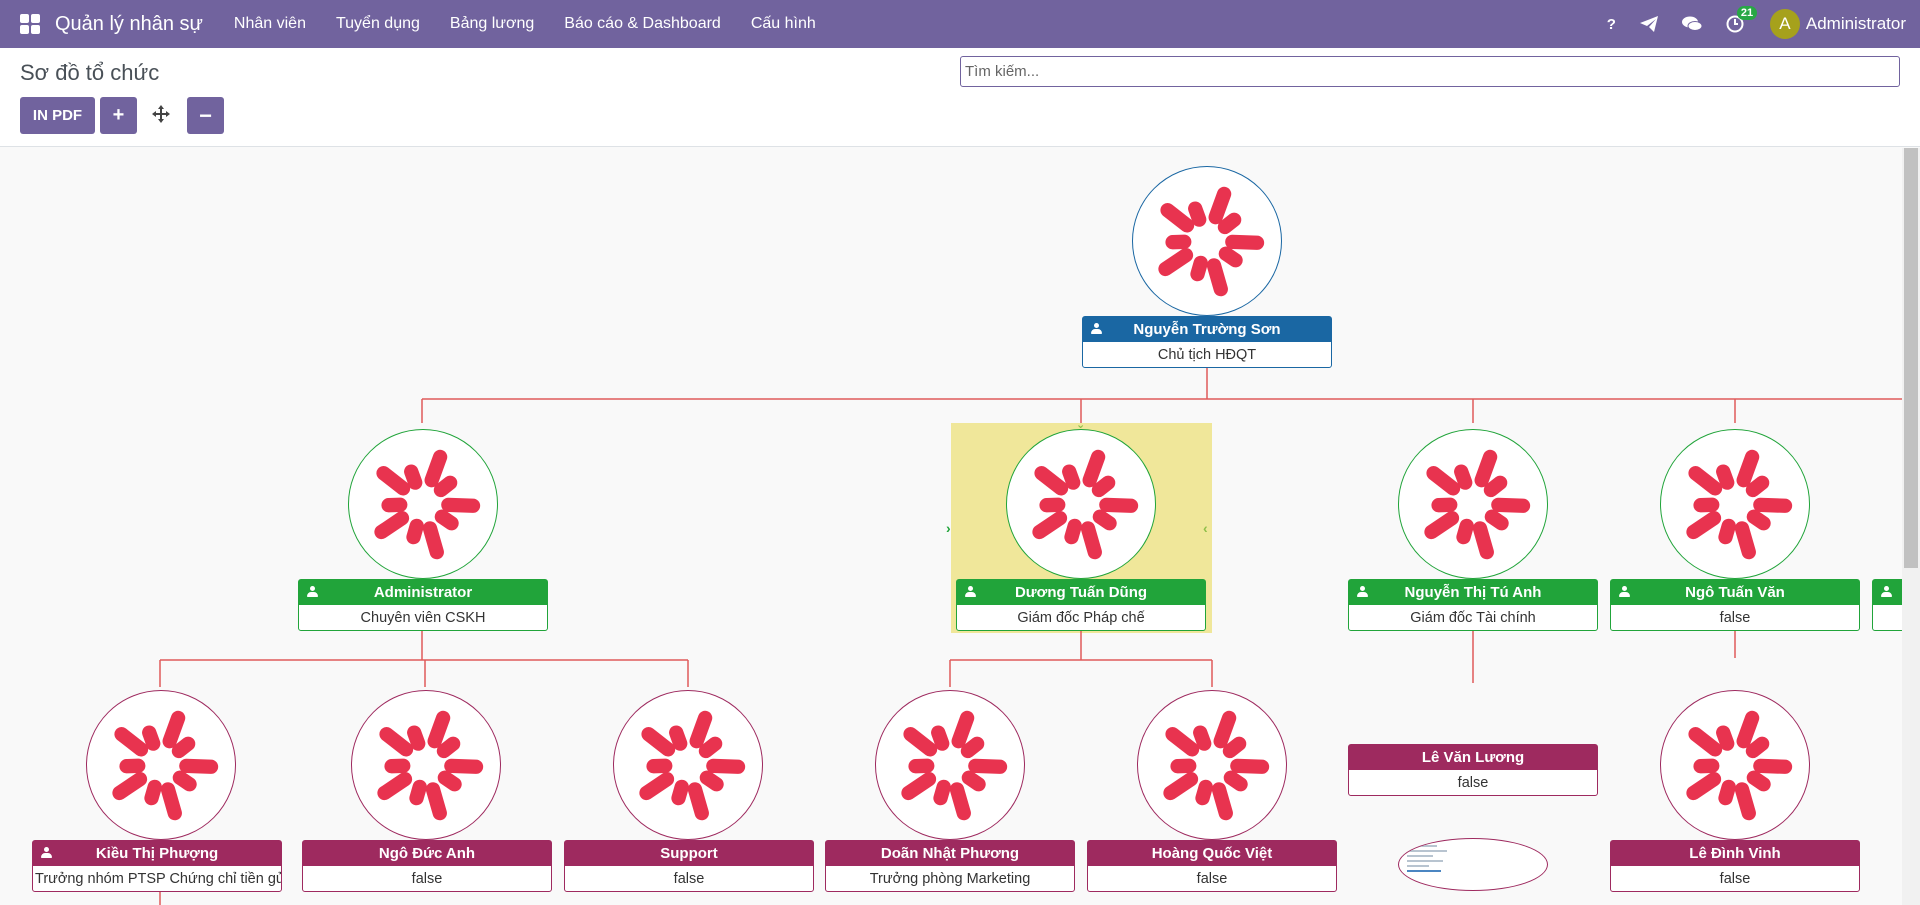  What do you see at coordinates (1784, 24) in the screenshot?
I see `avatar: A` at bounding box center [1784, 24].